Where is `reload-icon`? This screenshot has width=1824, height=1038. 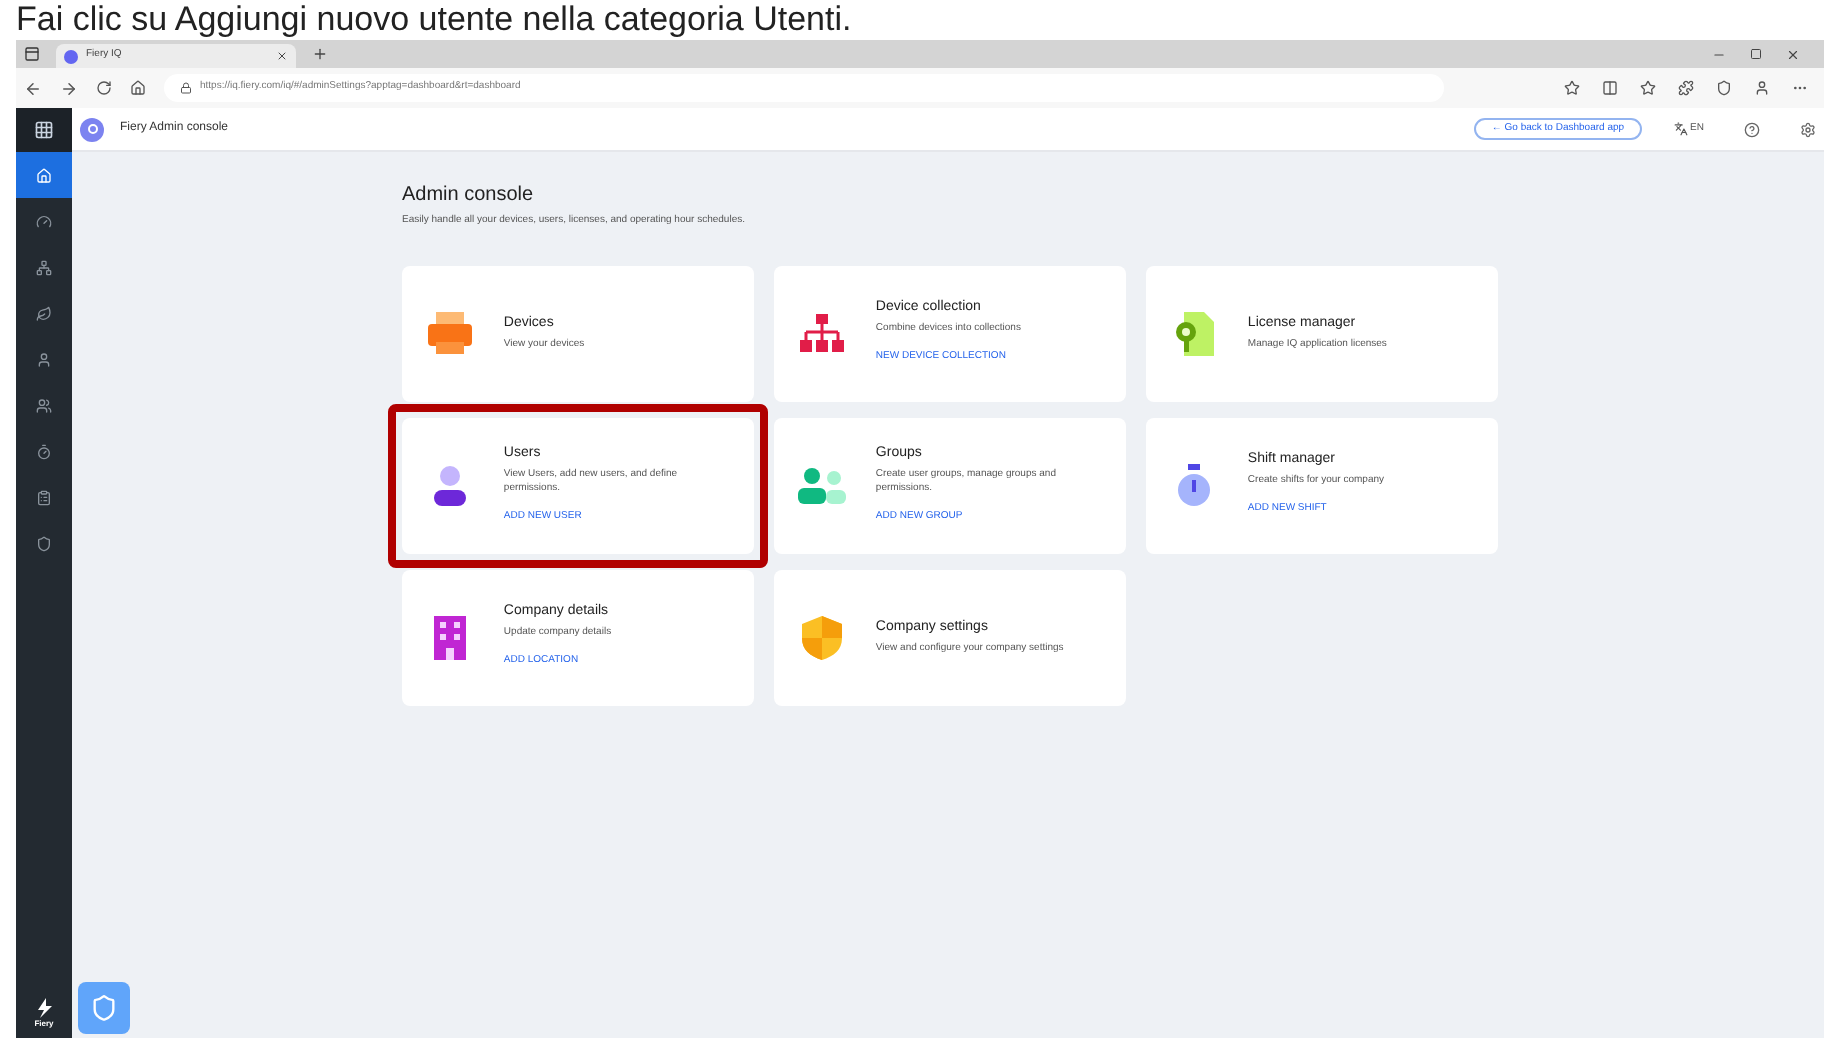
reload-icon is located at coordinates (104, 88).